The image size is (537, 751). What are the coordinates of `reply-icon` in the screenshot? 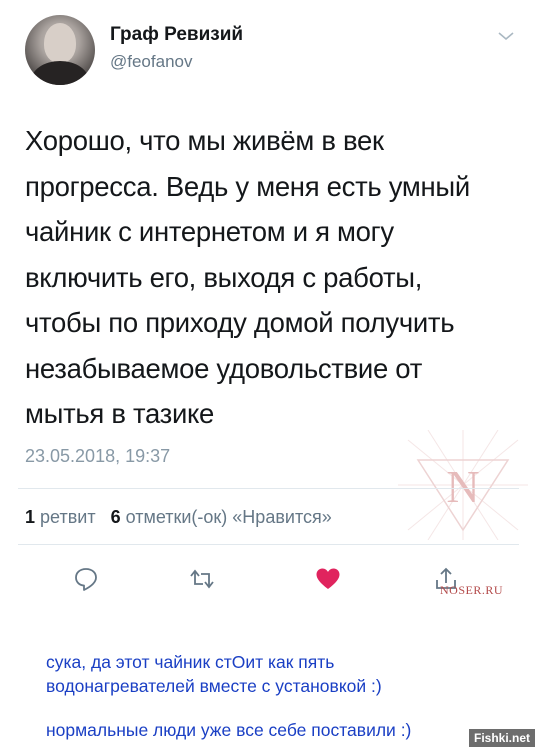 It's located at (86, 579).